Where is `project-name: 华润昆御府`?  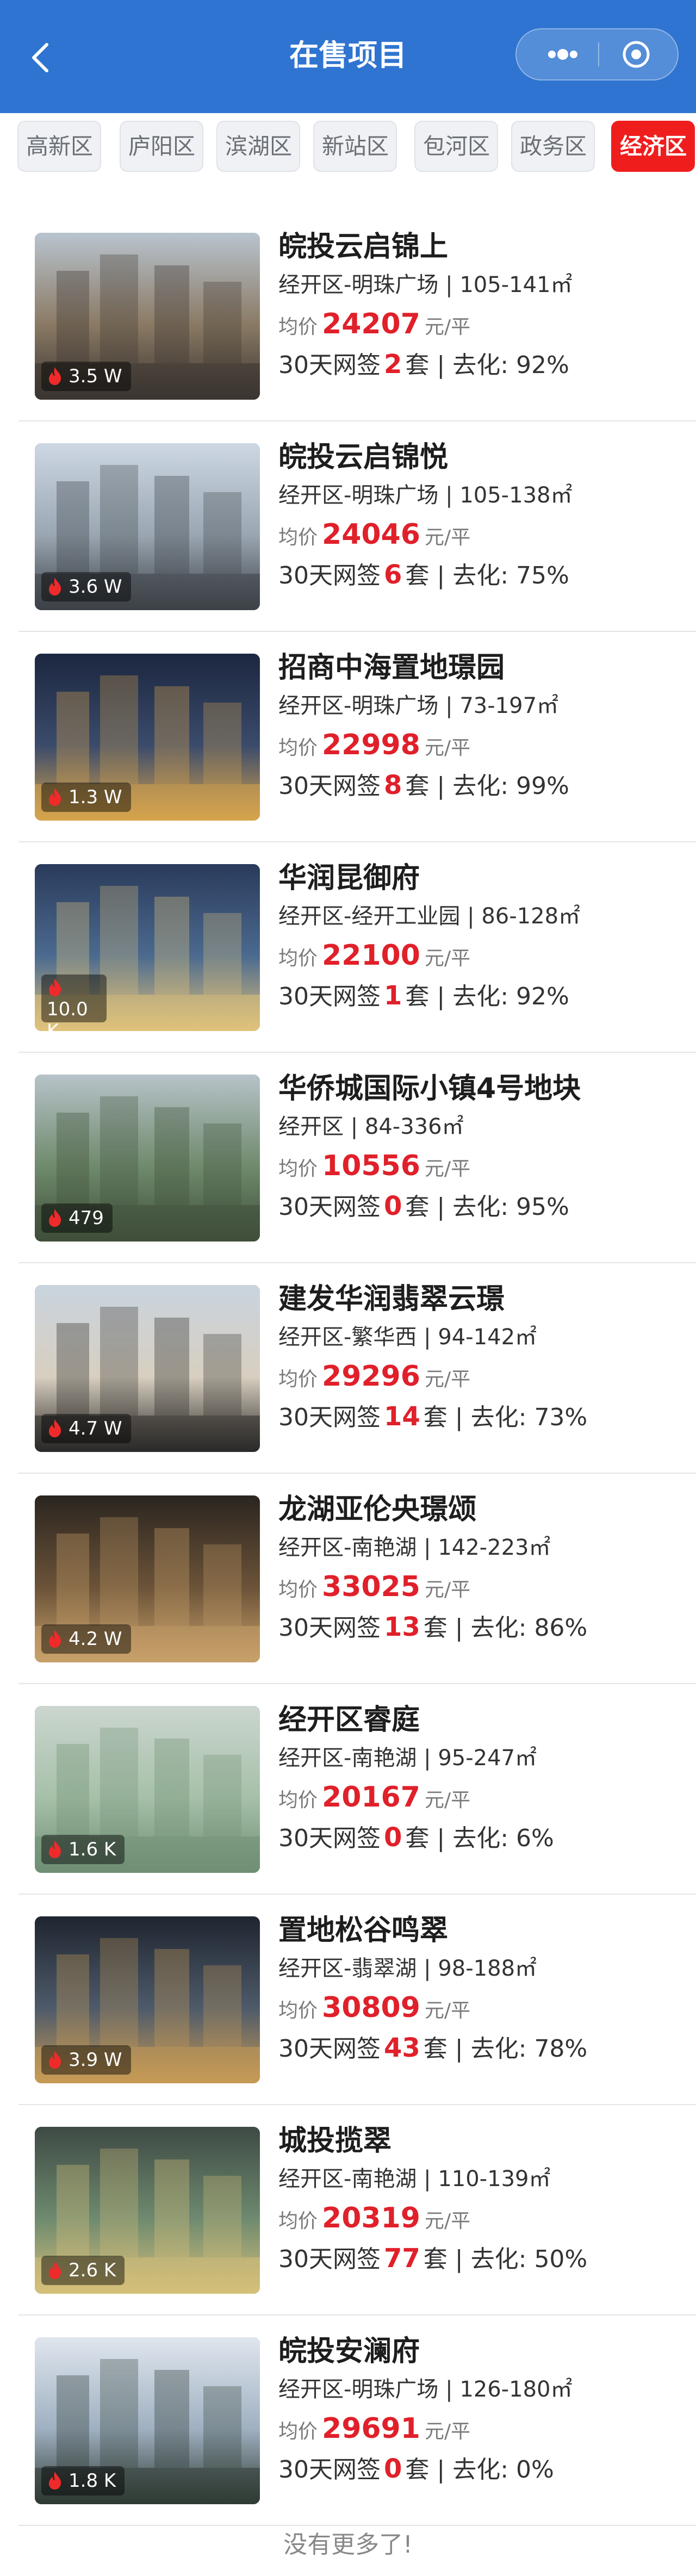 project-name: 华润昆御府 is located at coordinates (349, 878).